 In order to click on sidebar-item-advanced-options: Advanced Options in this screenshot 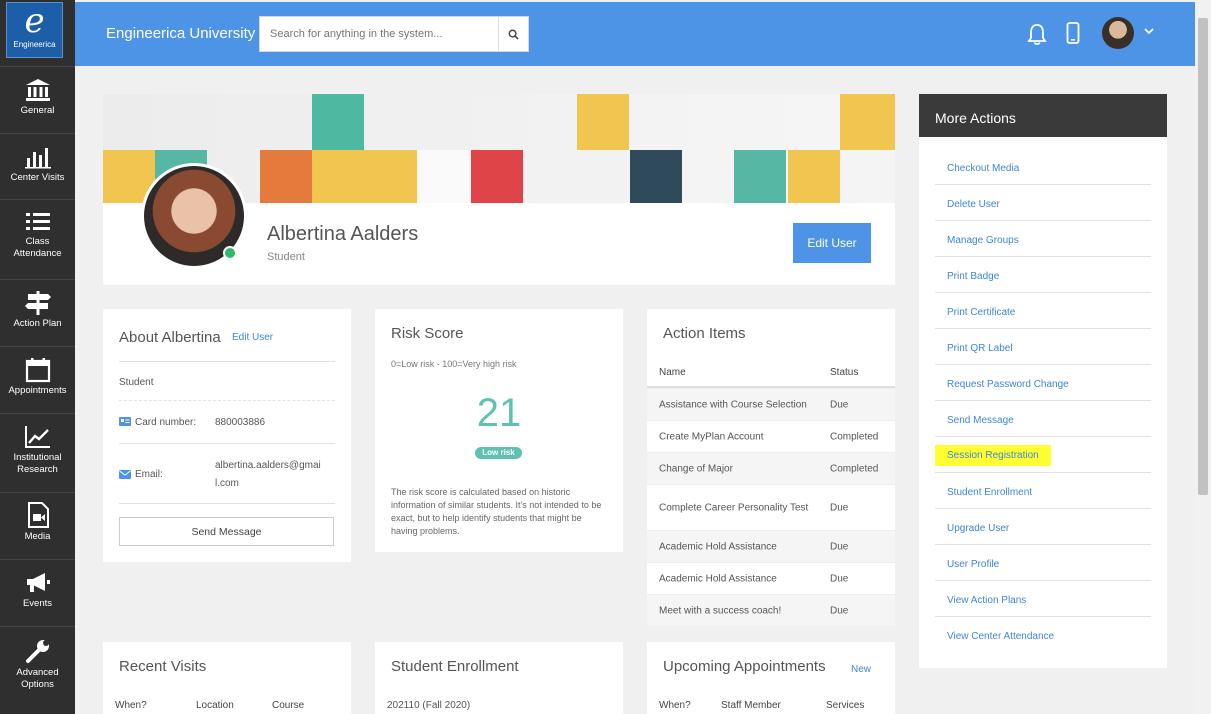, I will do `click(37, 670)`.